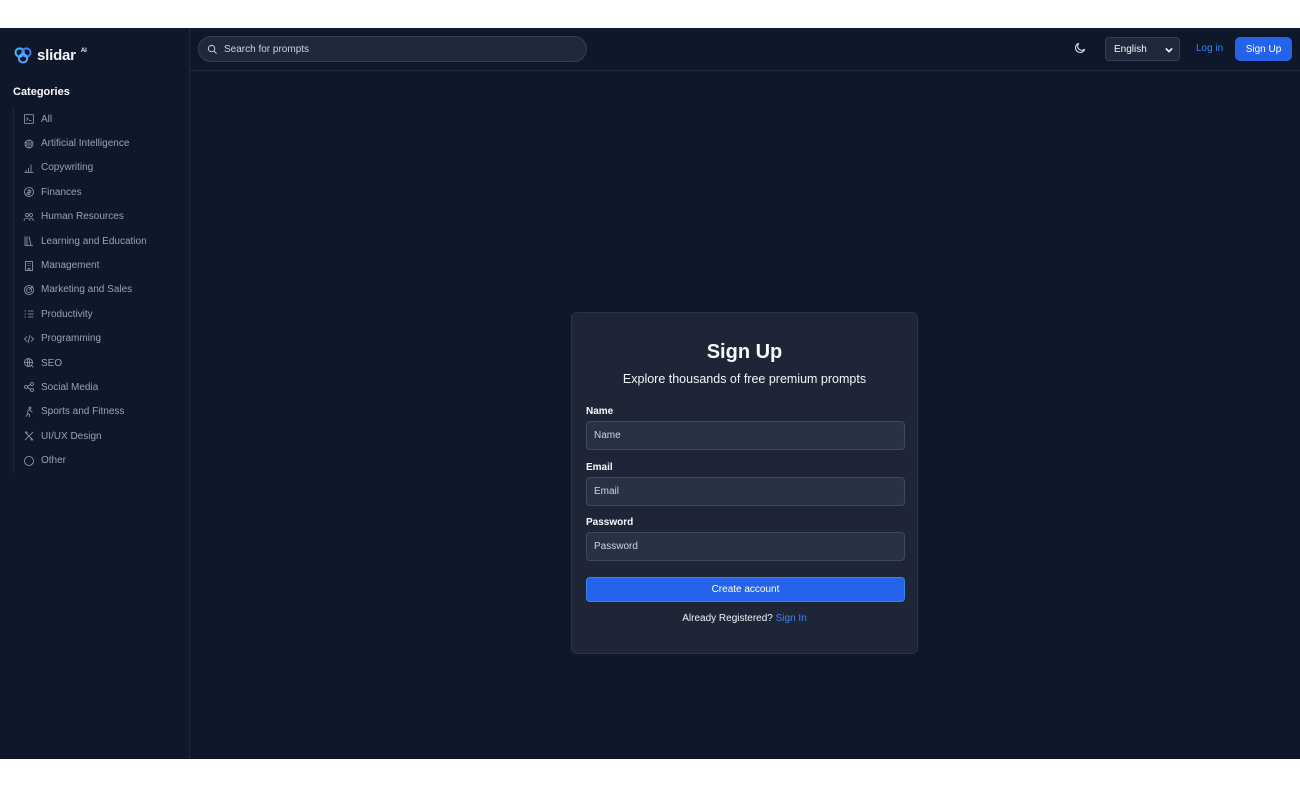 The image size is (1300, 788). What do you see at coordinates (745, 435) in the screenshot?
I see `name-field` at bounding box center [745, 435].